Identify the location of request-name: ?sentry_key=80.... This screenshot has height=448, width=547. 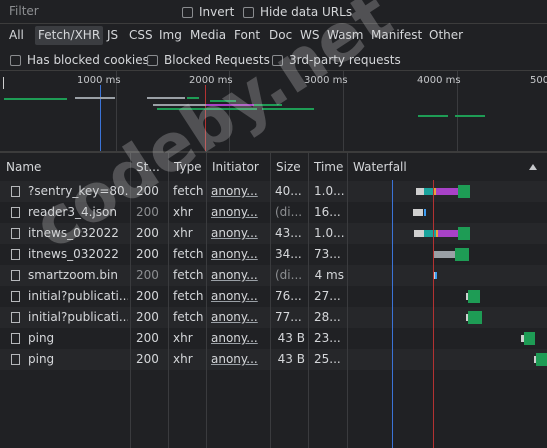
(78, 191).